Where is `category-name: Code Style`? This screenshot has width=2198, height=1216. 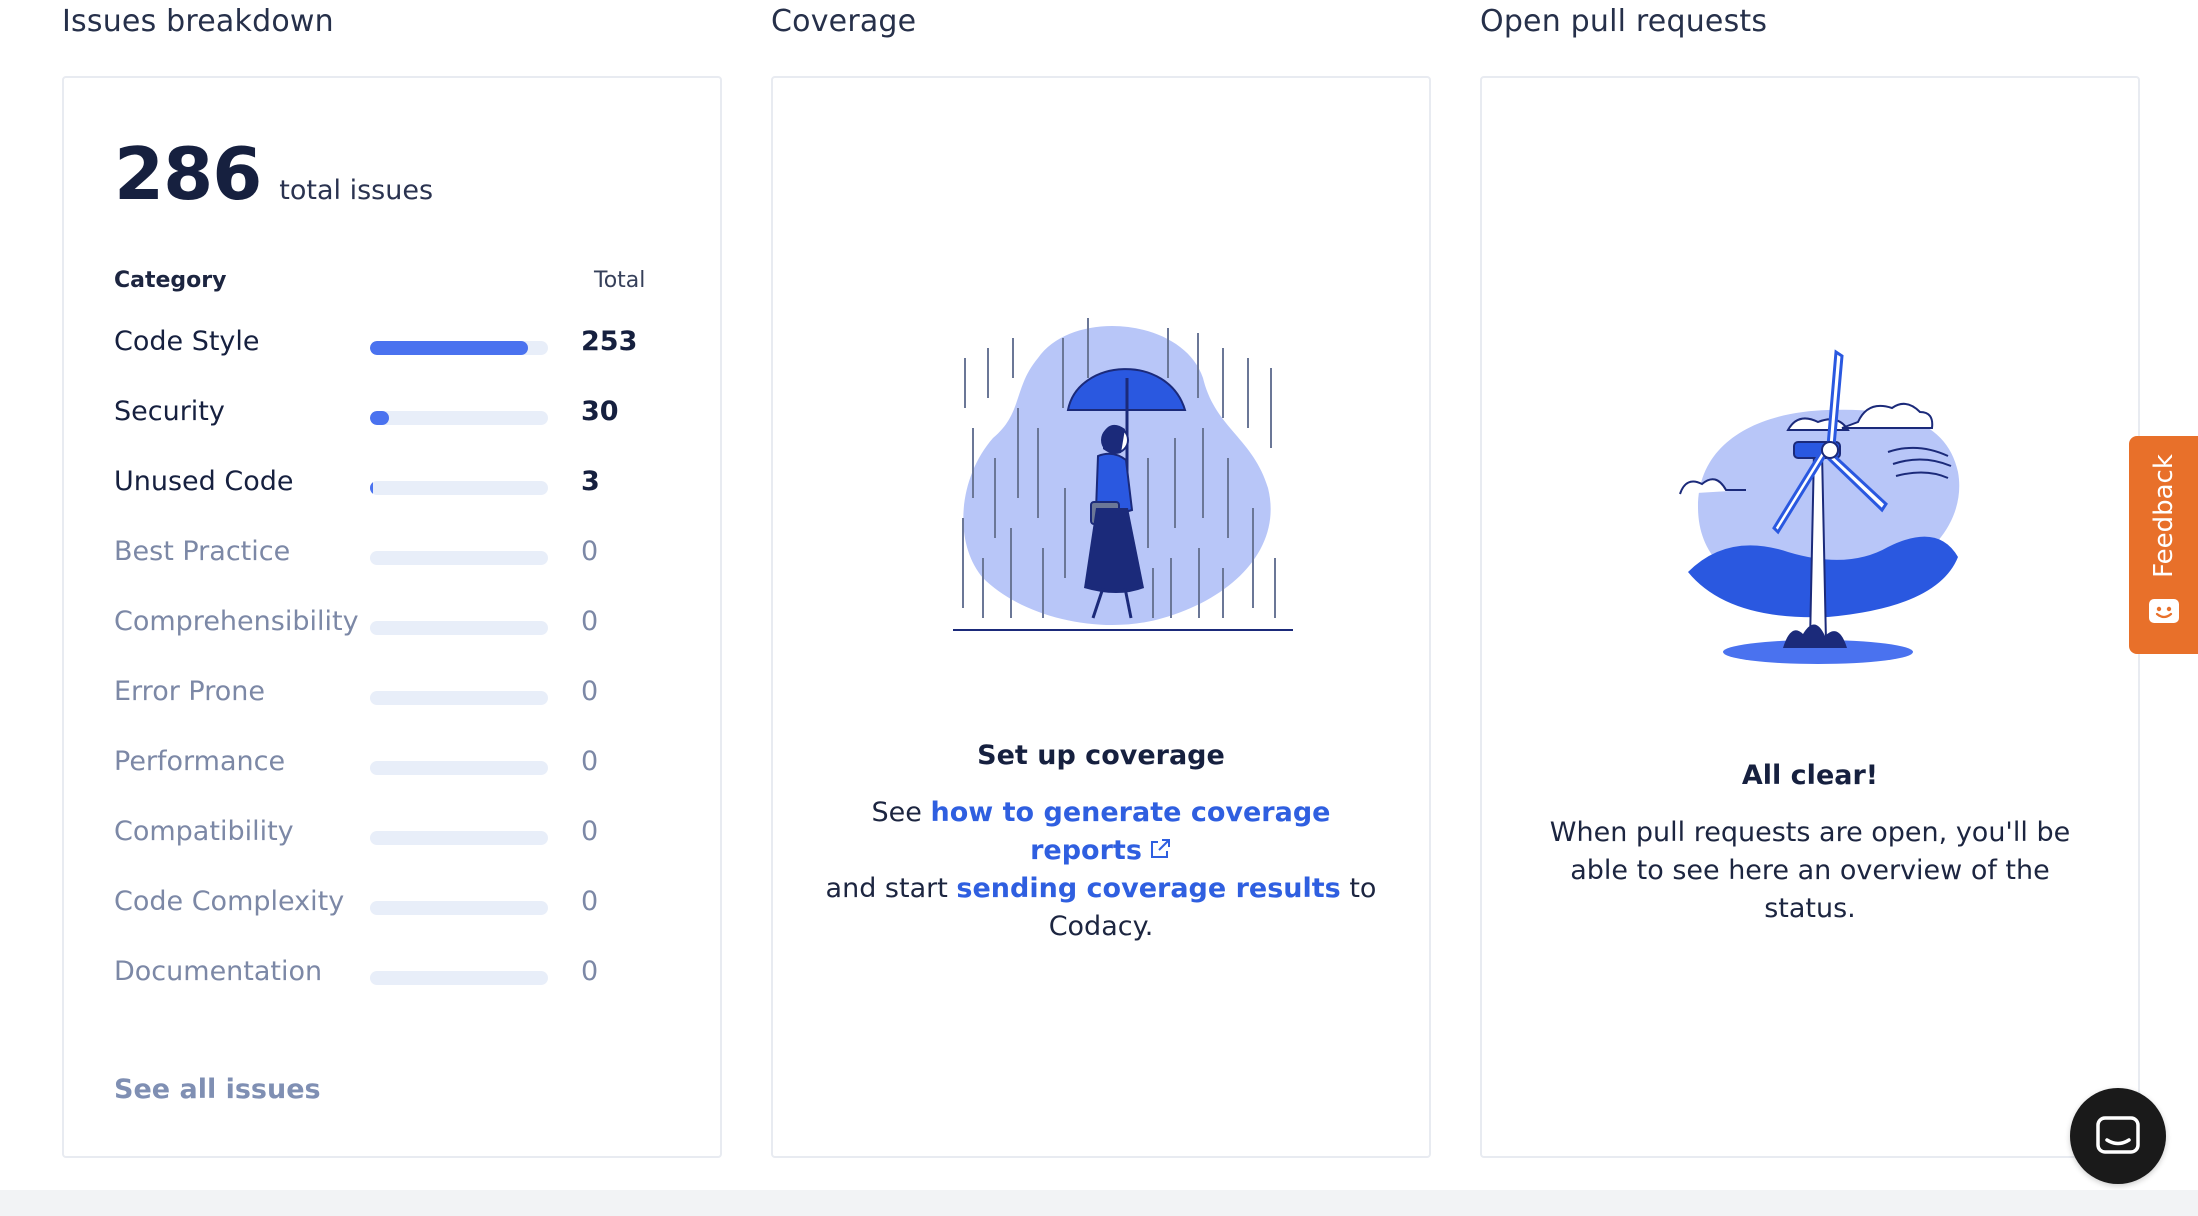 category-name: Code Style is located at coordinates (187, 341).